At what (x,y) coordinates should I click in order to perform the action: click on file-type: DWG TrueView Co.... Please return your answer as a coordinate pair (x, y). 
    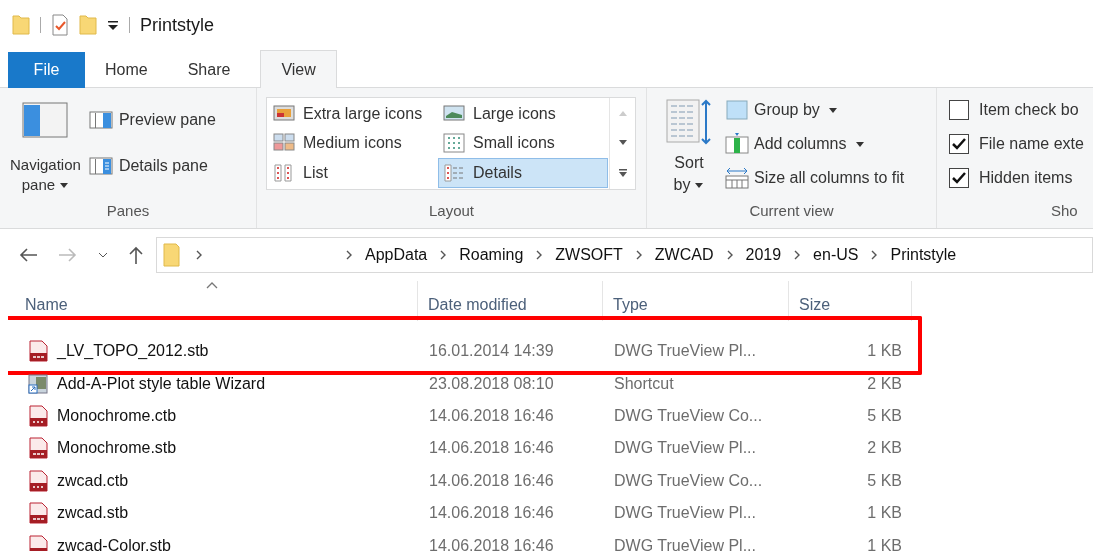
    Looking at the image, I should click on (688, 415).